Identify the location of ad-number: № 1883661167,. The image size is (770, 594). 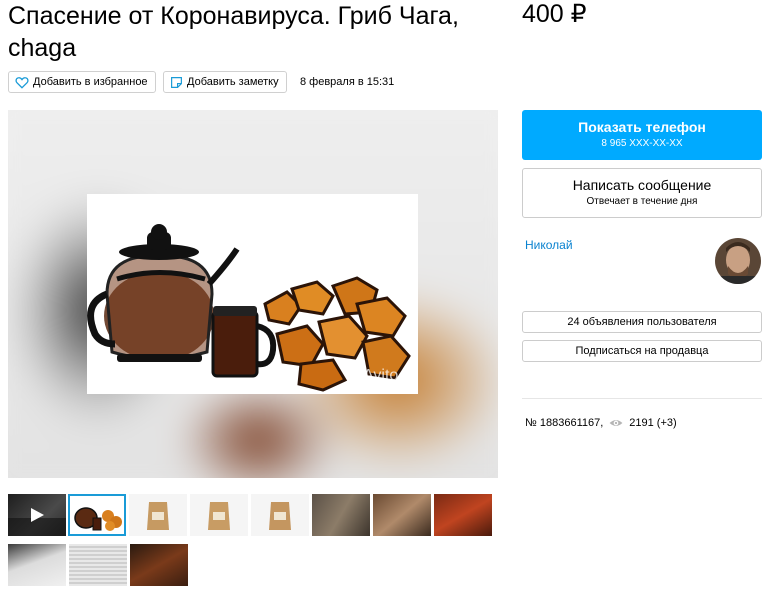
(564, 423).